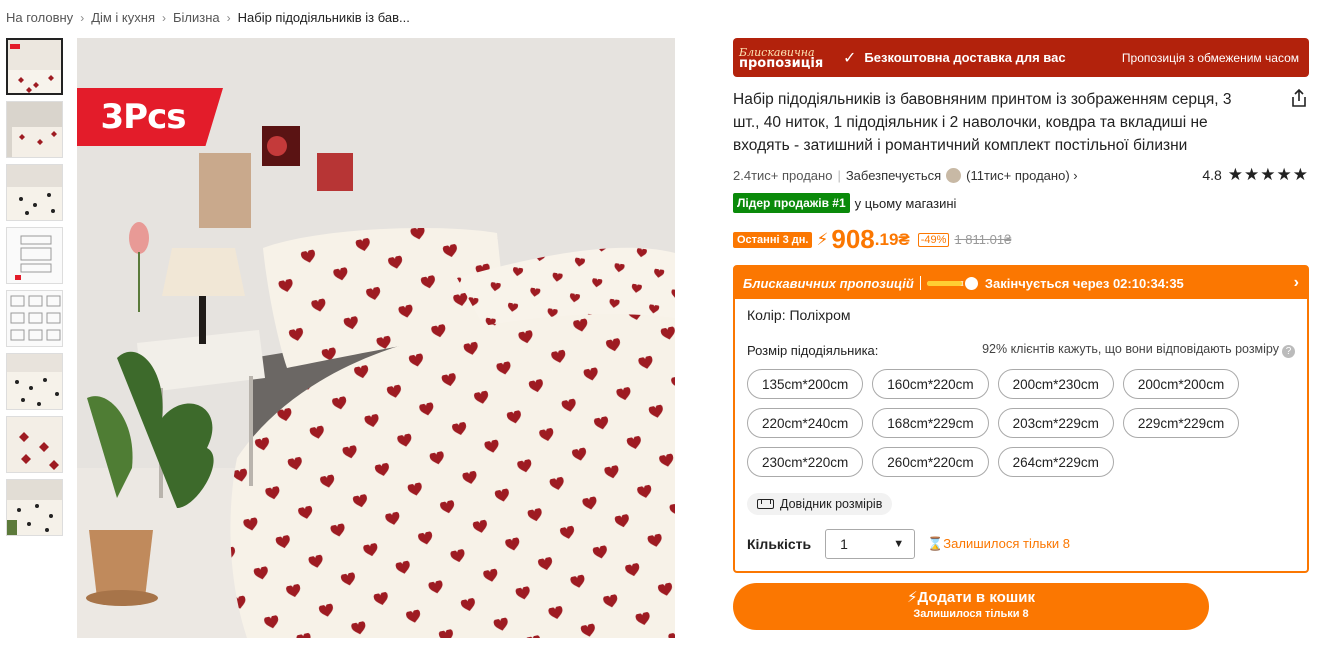 Image resolution: width=1319 pixels, height=666 pixels. Describe the element at coordinates (791, 203) in the screenshot. I see `best-seller-badge: Лідер продажів #1` at that location.